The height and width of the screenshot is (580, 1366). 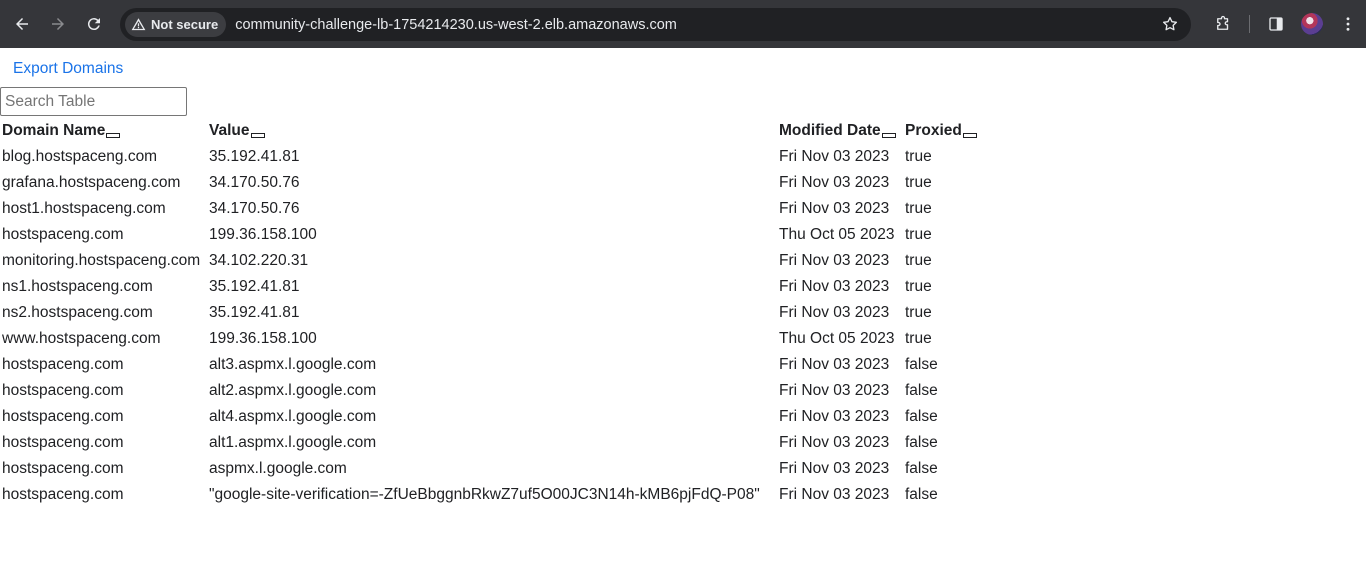 What do you see at coordinates (77, 286) in the screenshot?
I see `domain-cell: ns1.hostspaceng.com` at bounding box center [77, 286].